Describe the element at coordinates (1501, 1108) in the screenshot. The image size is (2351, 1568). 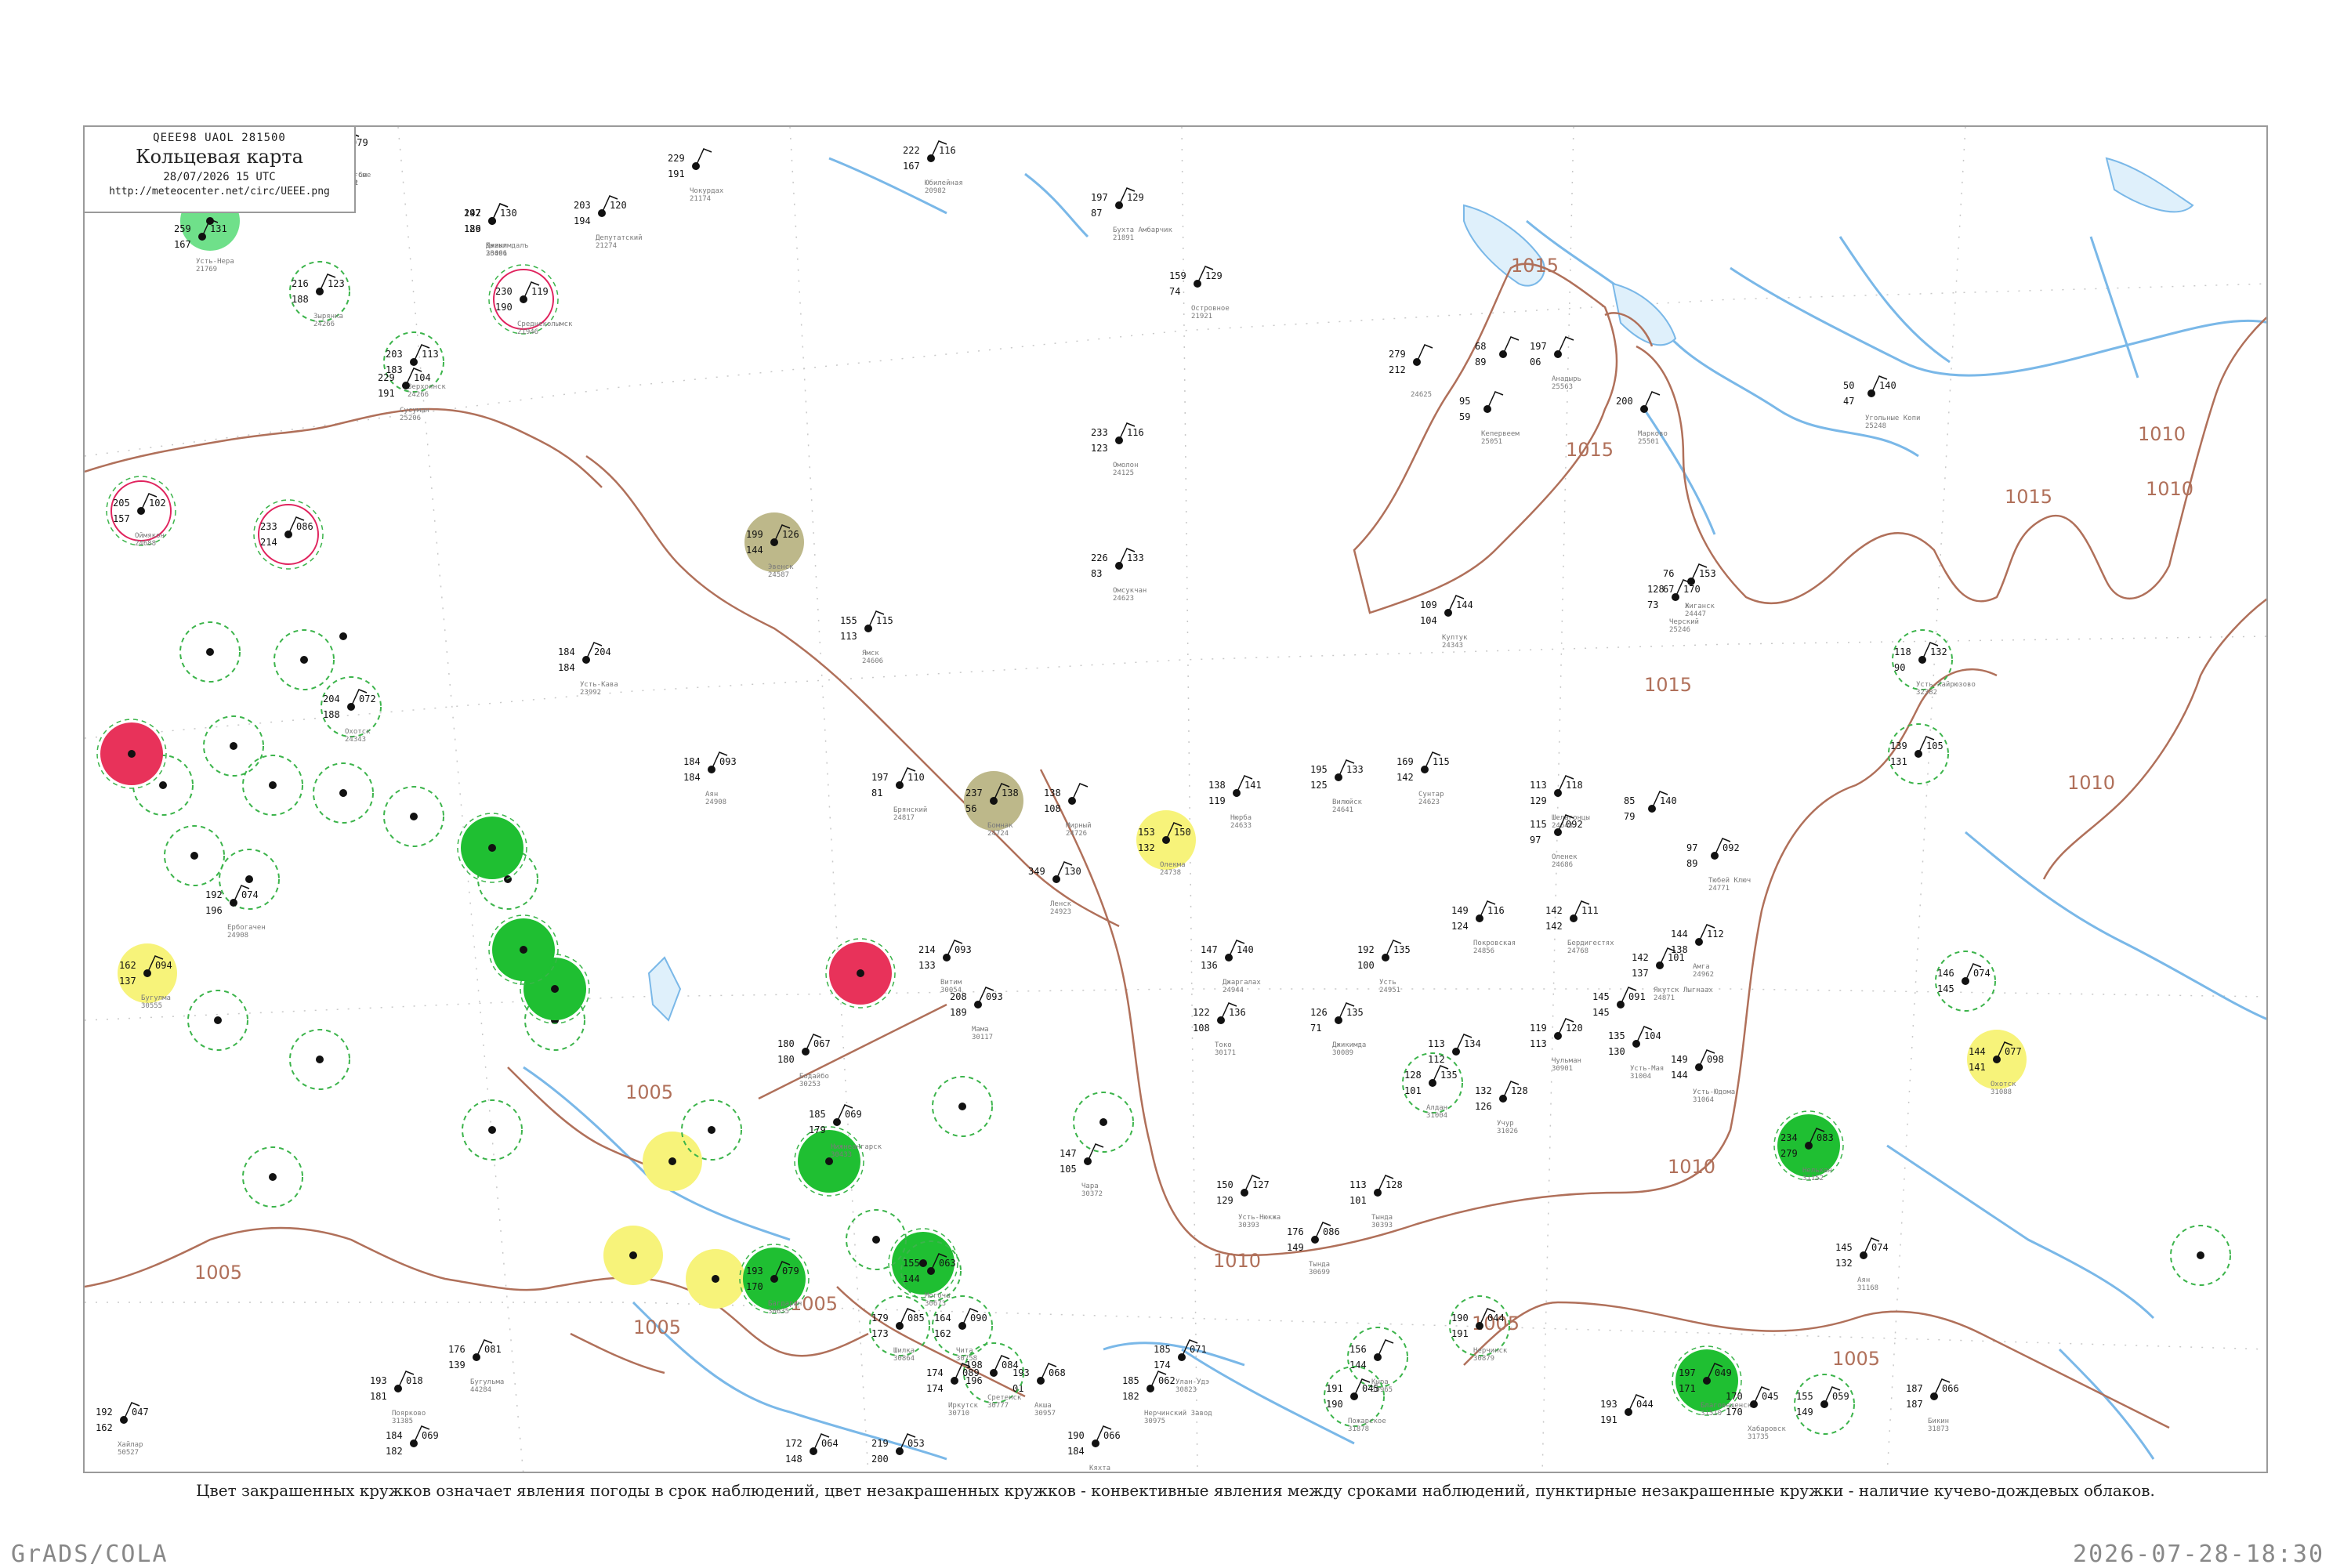
I see `station-plot: 132 128 126 Учур31026` at that location.